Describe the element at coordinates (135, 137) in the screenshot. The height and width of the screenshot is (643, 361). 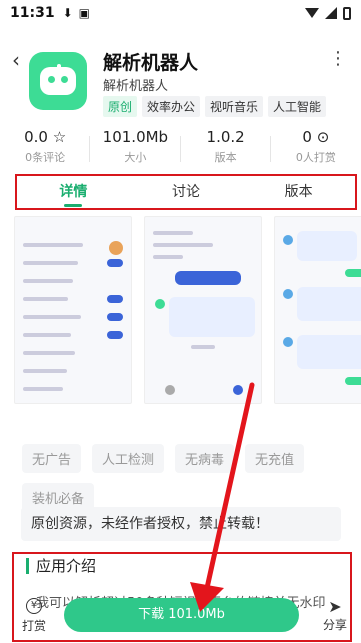
I see `size-value: 101.0Mb` at that location.